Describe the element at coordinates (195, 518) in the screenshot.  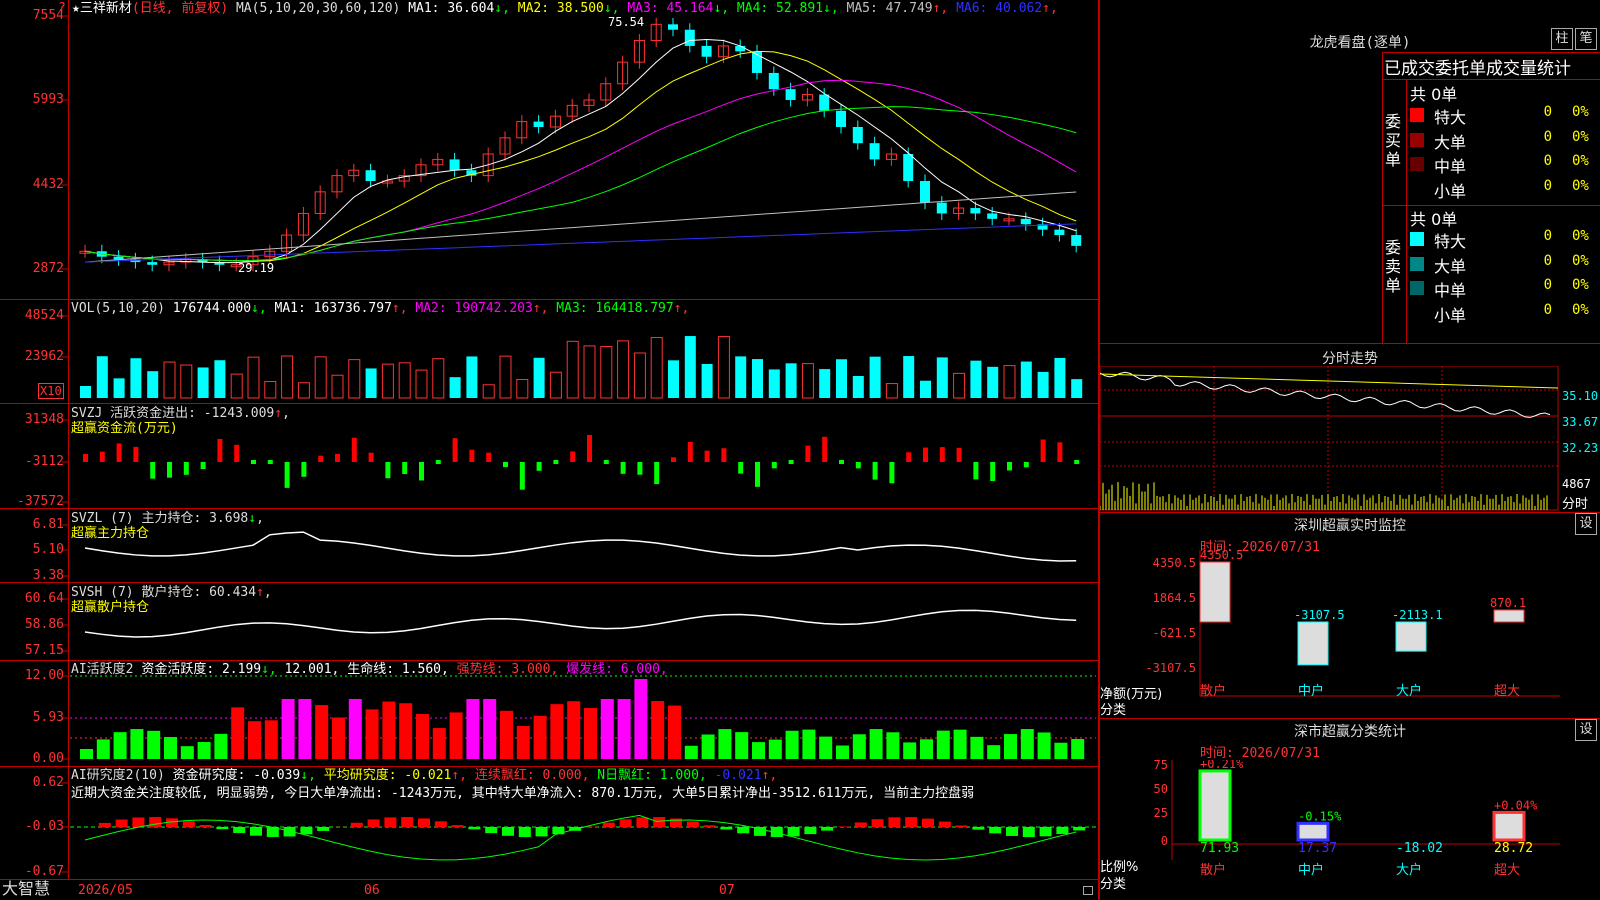
I see `svzl-title: 主力持仓: 3.698` at that location.